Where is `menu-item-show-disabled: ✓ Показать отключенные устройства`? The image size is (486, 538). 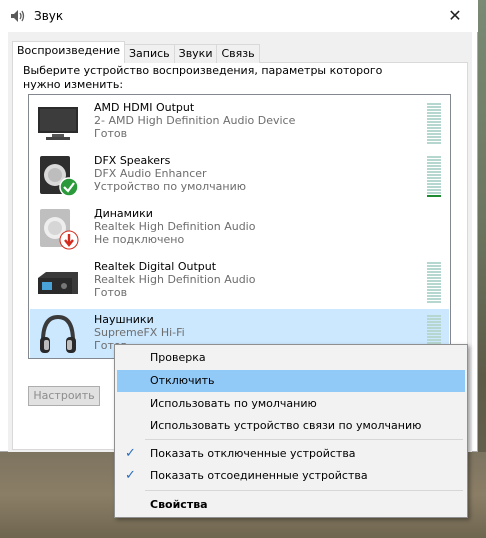
menu-item-show-disabled: ✓ Показать отключенные устройства is located at coordinates (291, 454).